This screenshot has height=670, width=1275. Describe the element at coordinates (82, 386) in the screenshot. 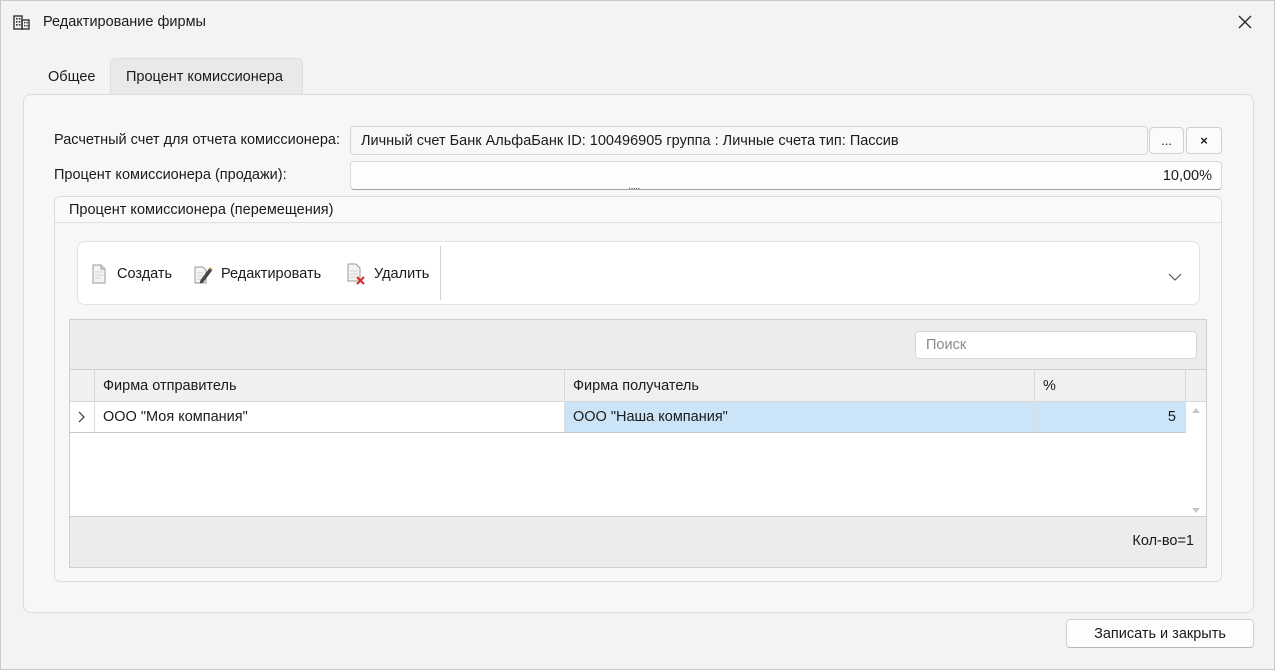

I see `row-indicator-header` at that location.